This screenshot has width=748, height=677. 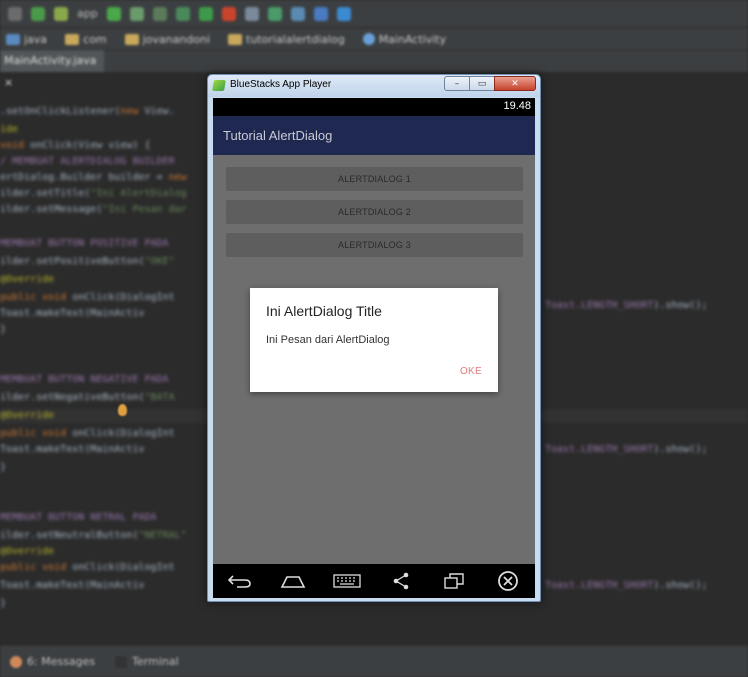 What do you see at coordinates (61, 13) in the screenshot?
I see `android-module-icon` at bounding box center [61, 13].